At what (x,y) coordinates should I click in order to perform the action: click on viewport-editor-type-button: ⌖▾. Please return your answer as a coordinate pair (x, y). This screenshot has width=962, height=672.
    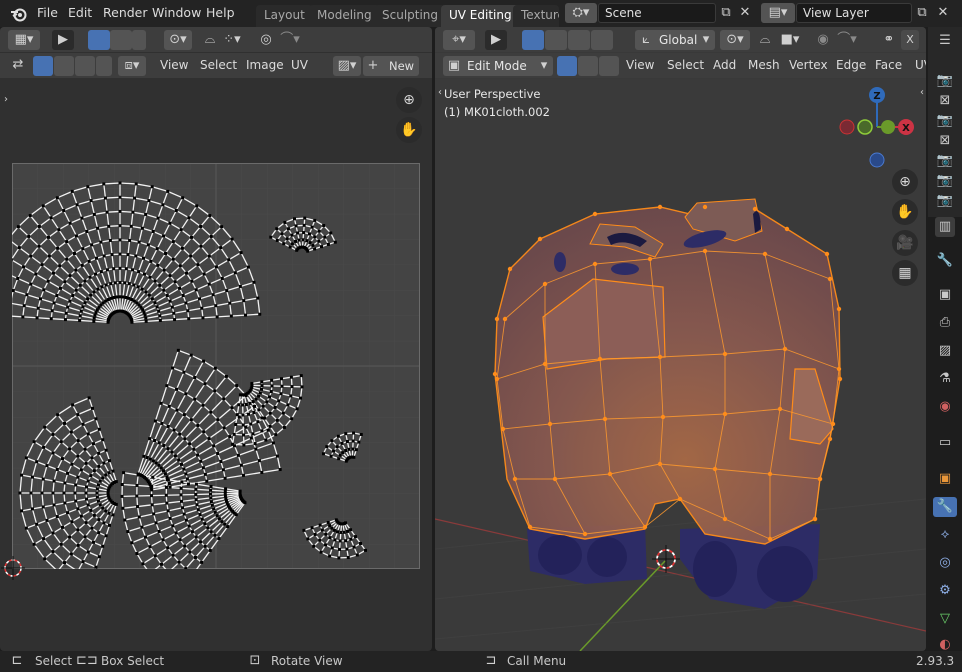
    Looking at the image, I should click on (459, 40).